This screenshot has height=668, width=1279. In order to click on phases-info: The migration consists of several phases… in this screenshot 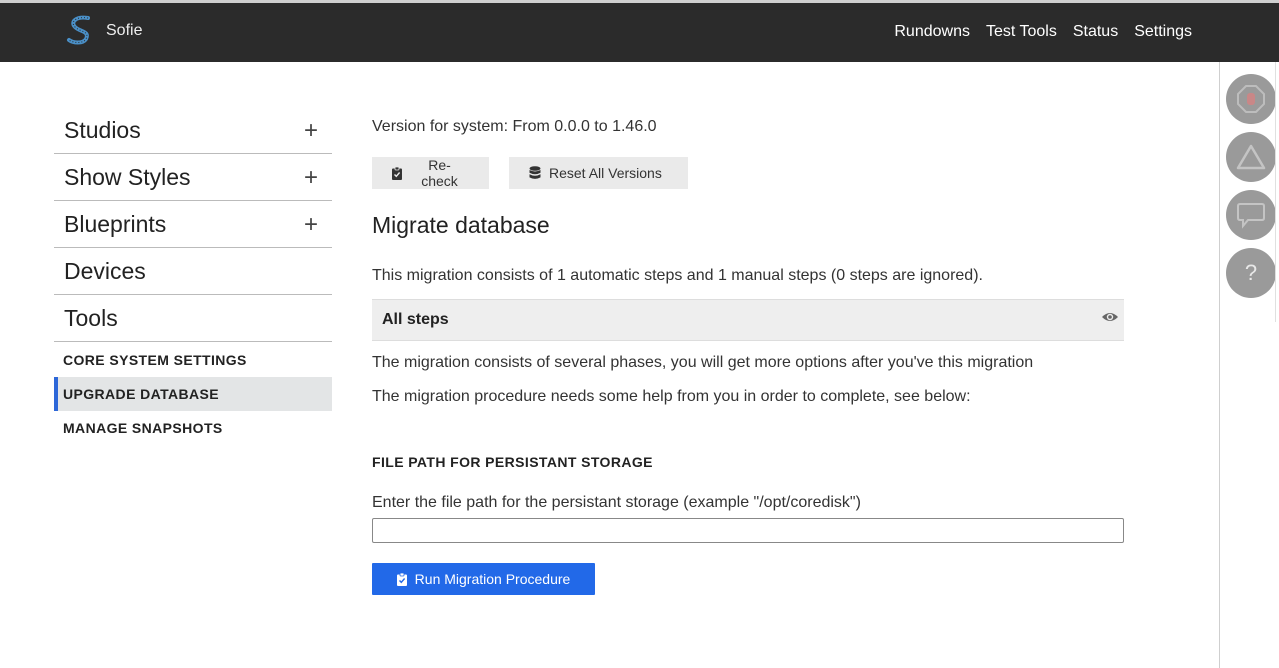, I will do `click(703, 362)`.